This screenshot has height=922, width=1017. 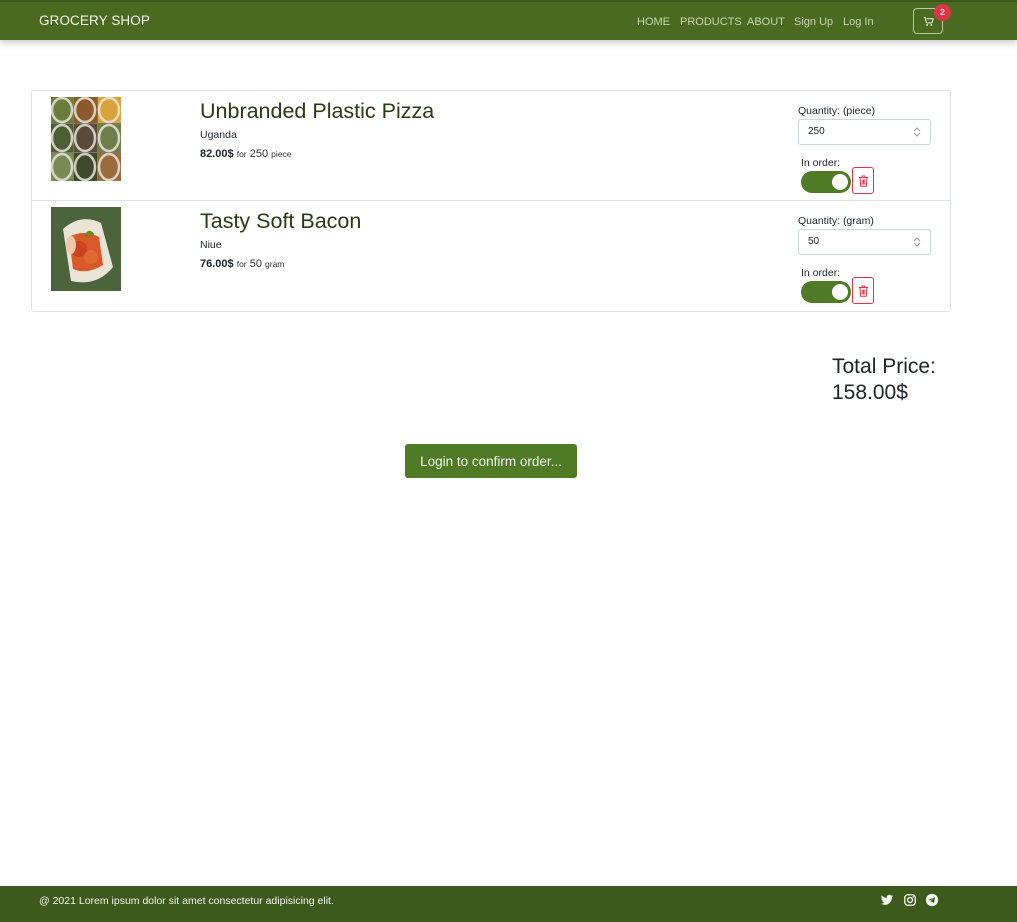 I want to click on cart-button: 2, so click(x=932, y=19).